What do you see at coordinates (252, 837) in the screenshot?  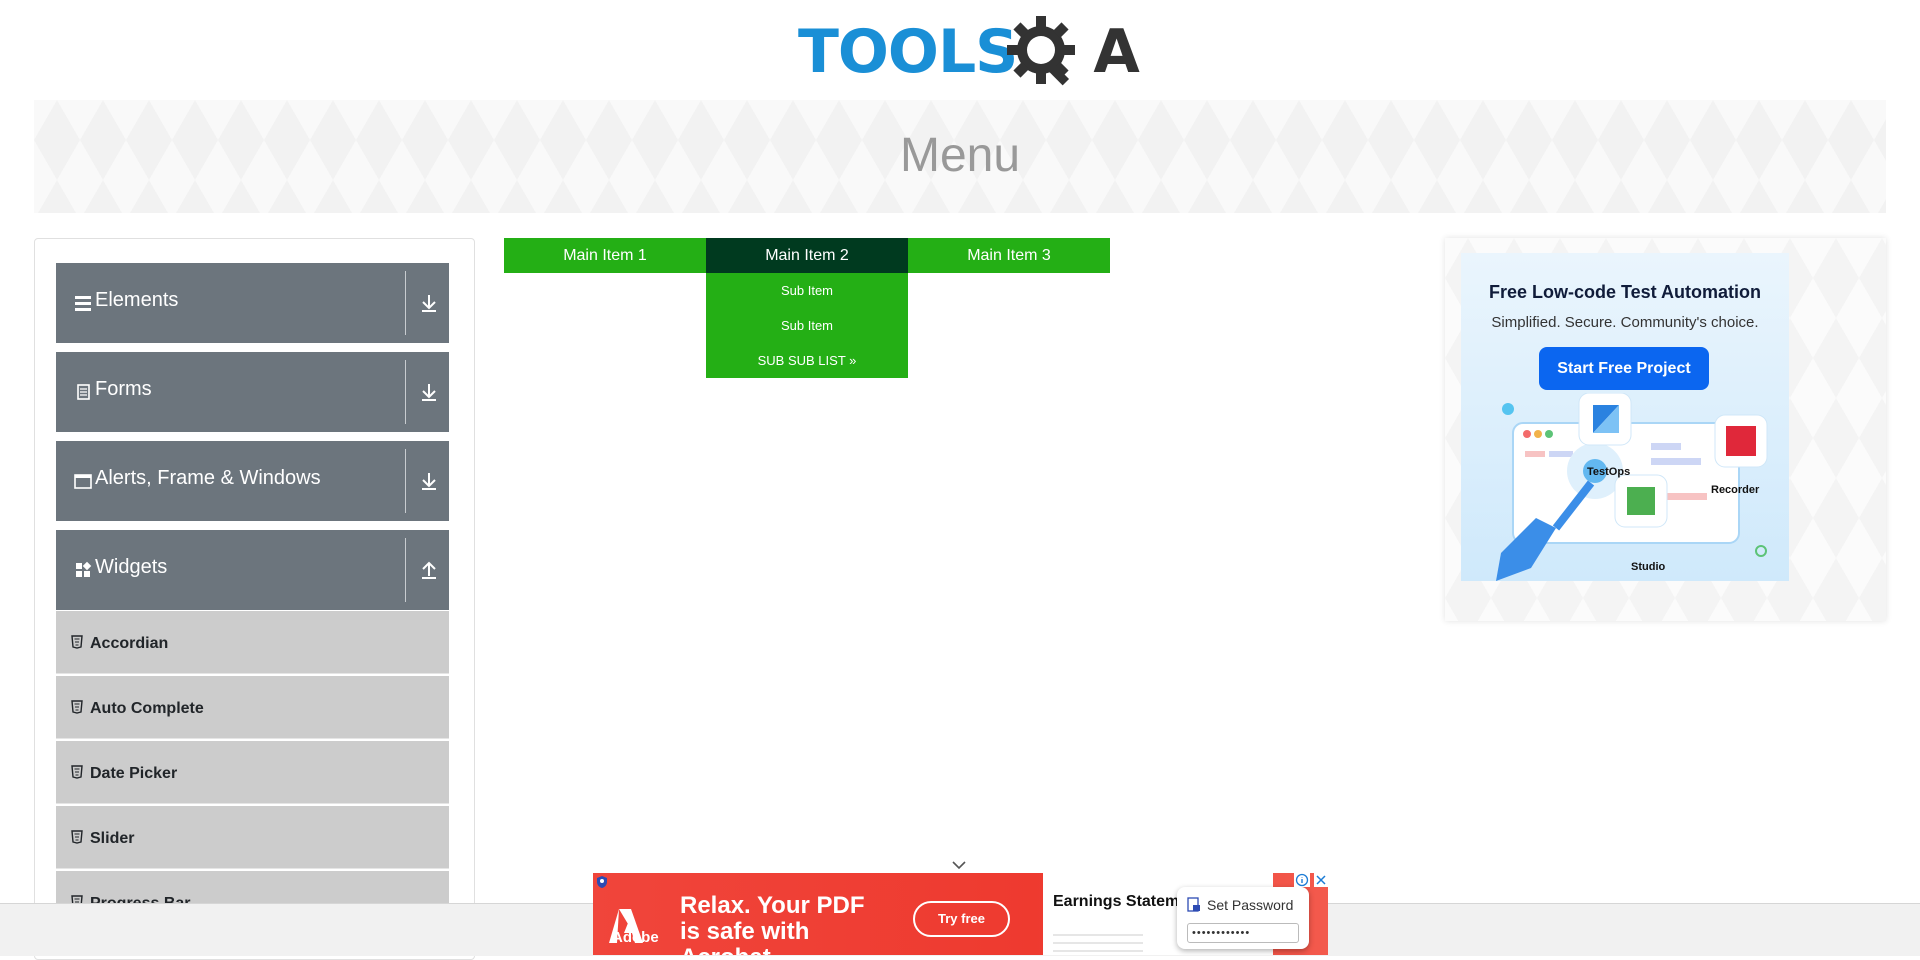 I see `sidebar-item-slider: Slider` at bounding box center [252, 837].